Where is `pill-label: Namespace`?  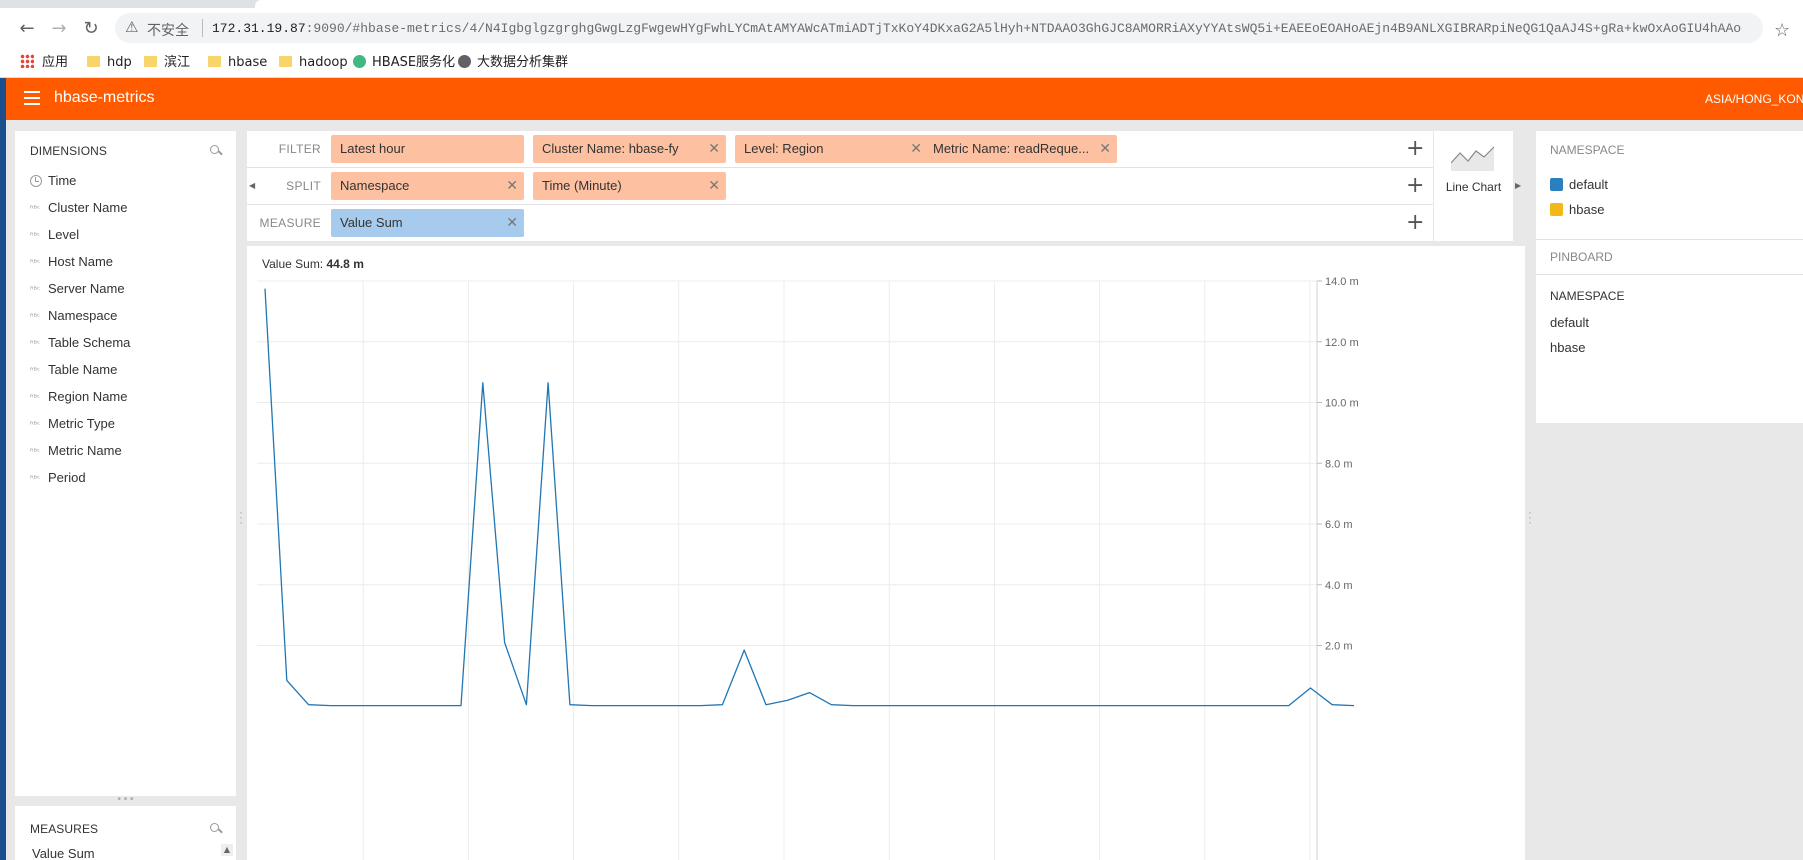 pill-label: Namespace is located at coordinates (375, 185).